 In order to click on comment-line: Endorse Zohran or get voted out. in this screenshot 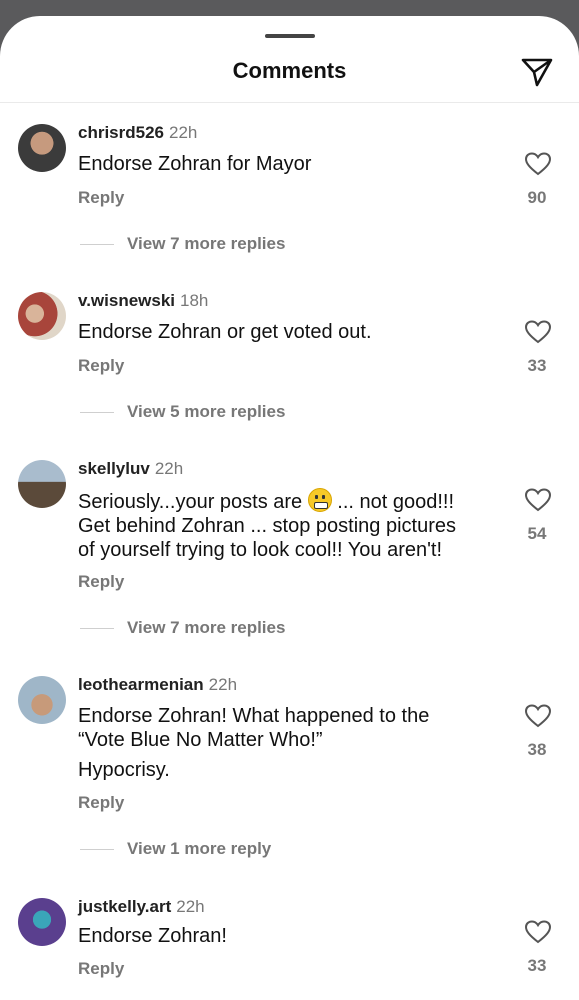, I will do `click(225, 332)`.